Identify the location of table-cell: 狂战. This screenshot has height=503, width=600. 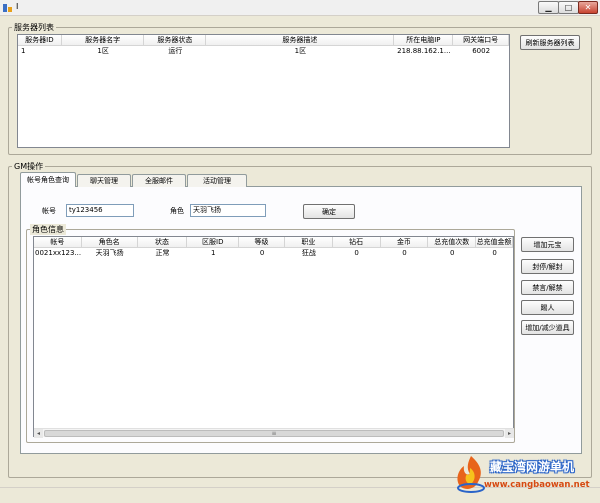
(308, 253).